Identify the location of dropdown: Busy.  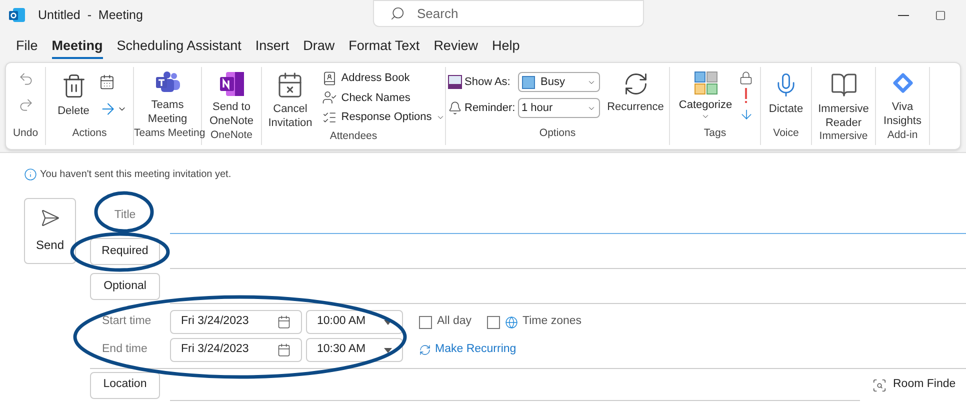
(559, 82).